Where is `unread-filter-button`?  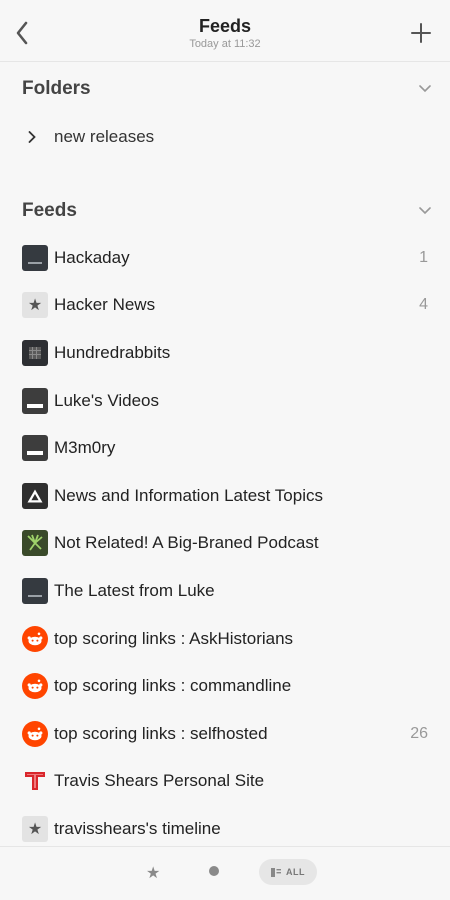 unread-filter-button is located at coordinates (214, 871).